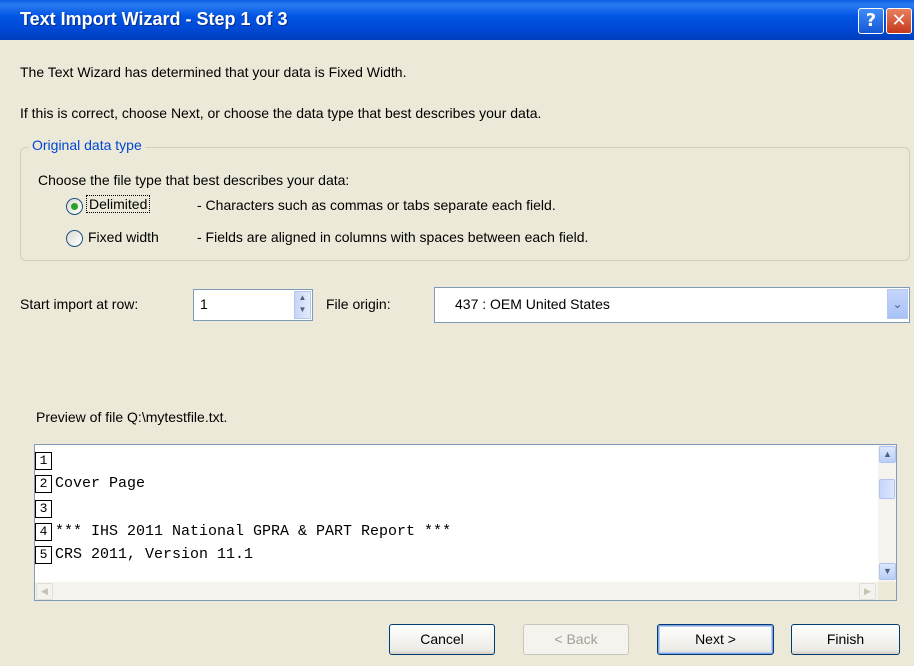  Describe the element at coordinates (845, 639) in the screenshot. I see `finish-button: Finish` at that location.